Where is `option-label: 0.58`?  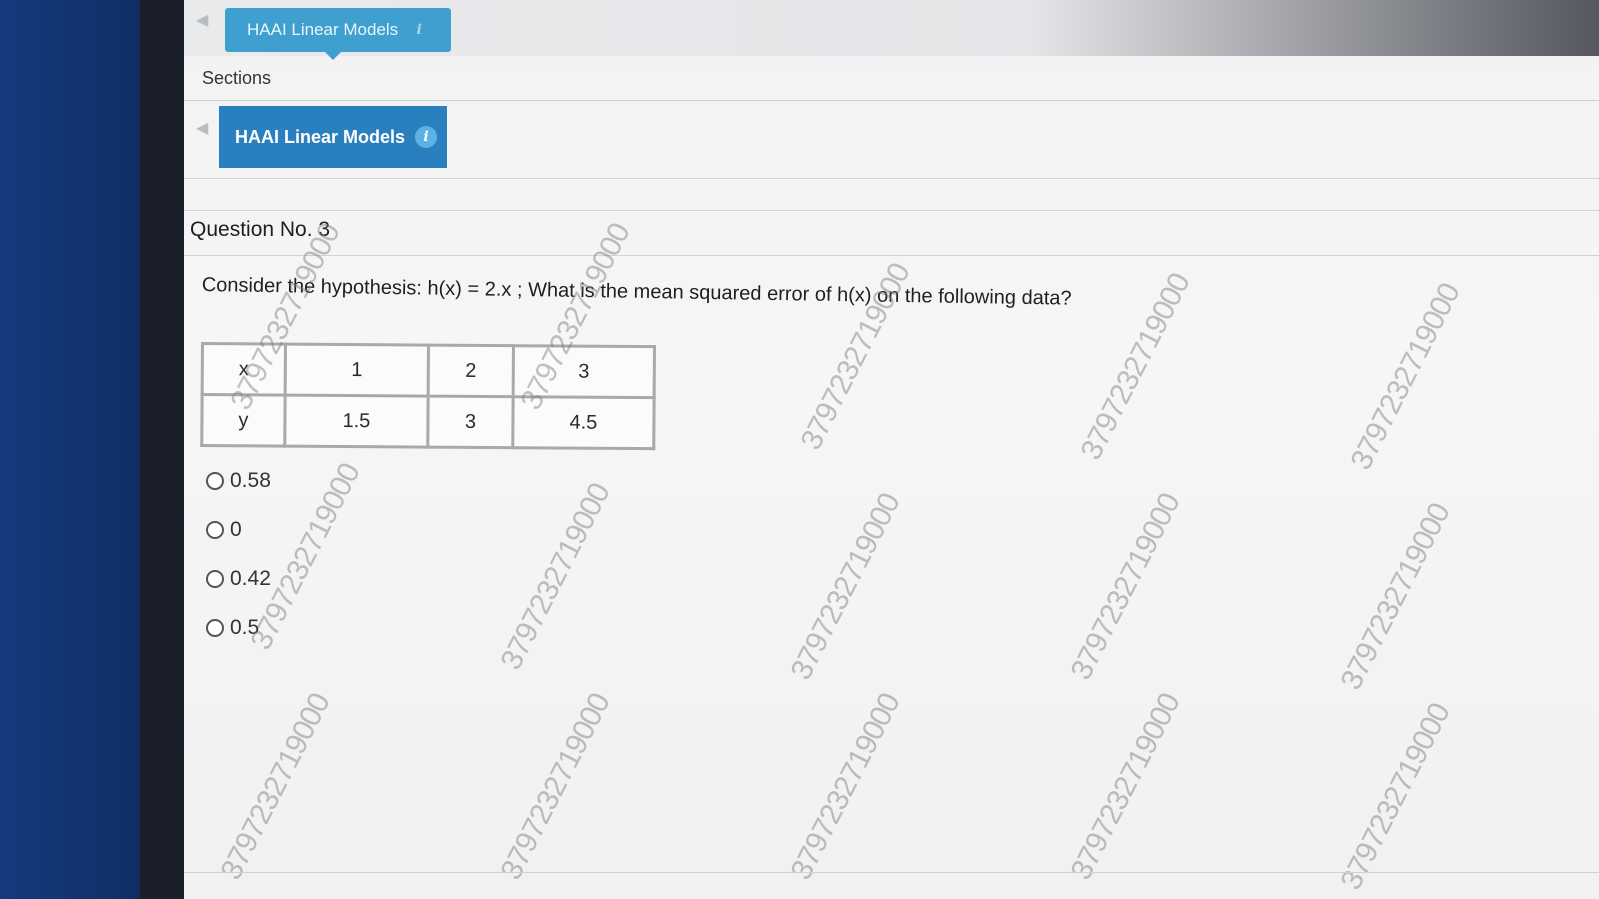
option-label: 0.58 is located at coordinates (250, 480).